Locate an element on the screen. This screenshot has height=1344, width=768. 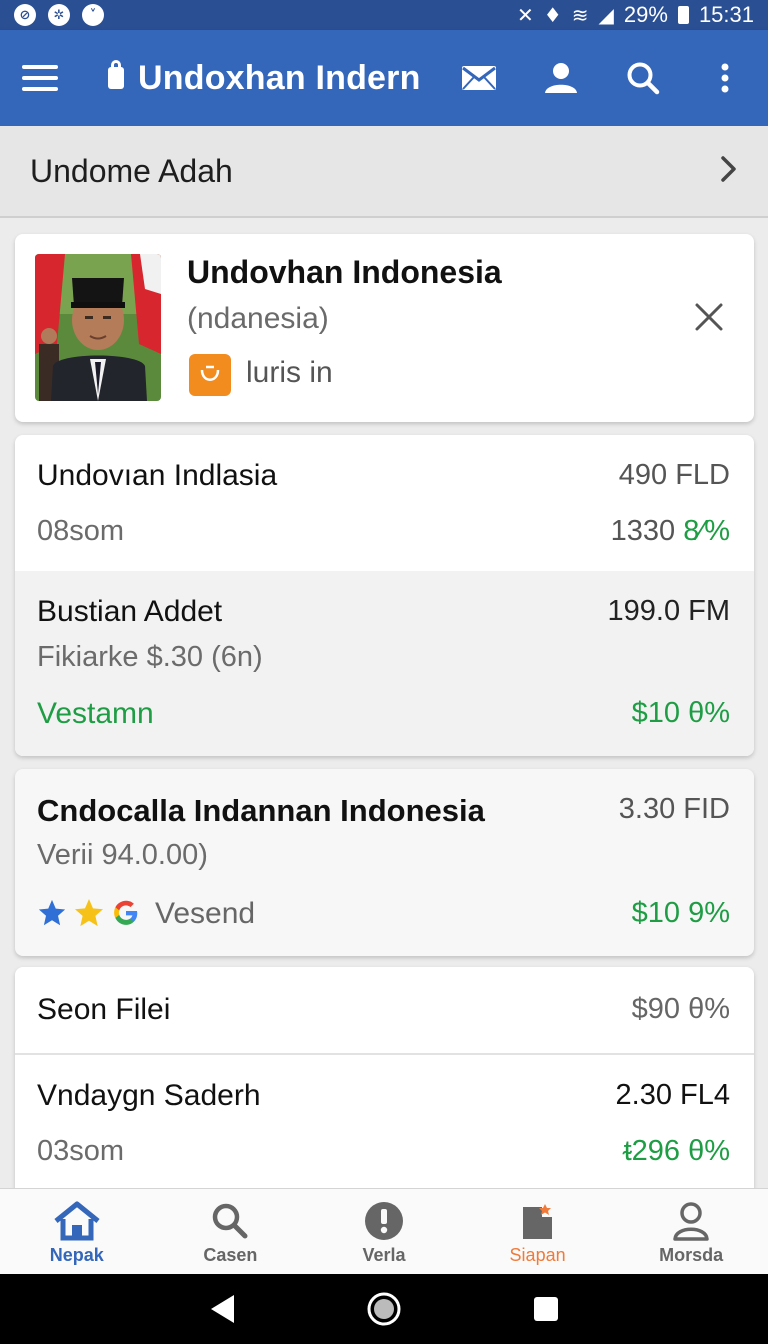
nav-label: Morsda is located at coordinates (691, 1255).